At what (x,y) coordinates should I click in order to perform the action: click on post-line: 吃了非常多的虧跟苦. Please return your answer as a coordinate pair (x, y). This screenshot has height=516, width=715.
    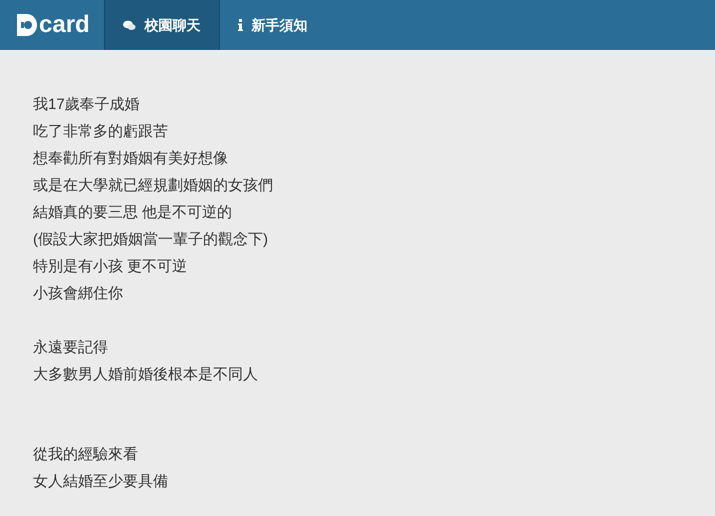
    Looking at the image, I should click on (100, 132).